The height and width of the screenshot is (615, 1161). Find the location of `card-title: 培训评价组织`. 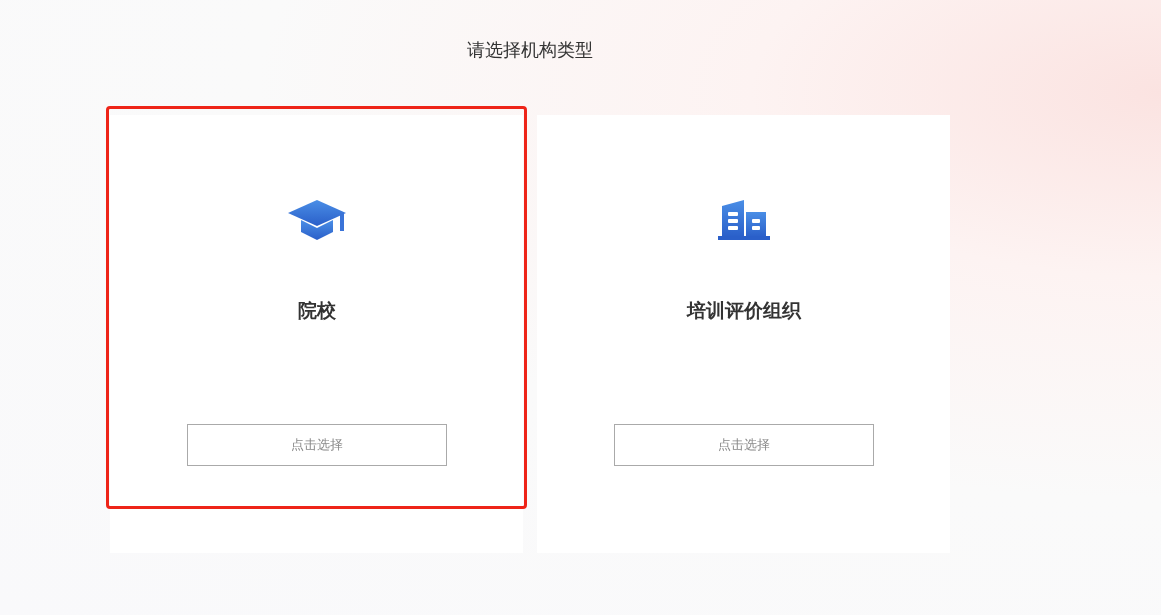

card-title: 培训评价组织 is located at coordinates (743, 310).